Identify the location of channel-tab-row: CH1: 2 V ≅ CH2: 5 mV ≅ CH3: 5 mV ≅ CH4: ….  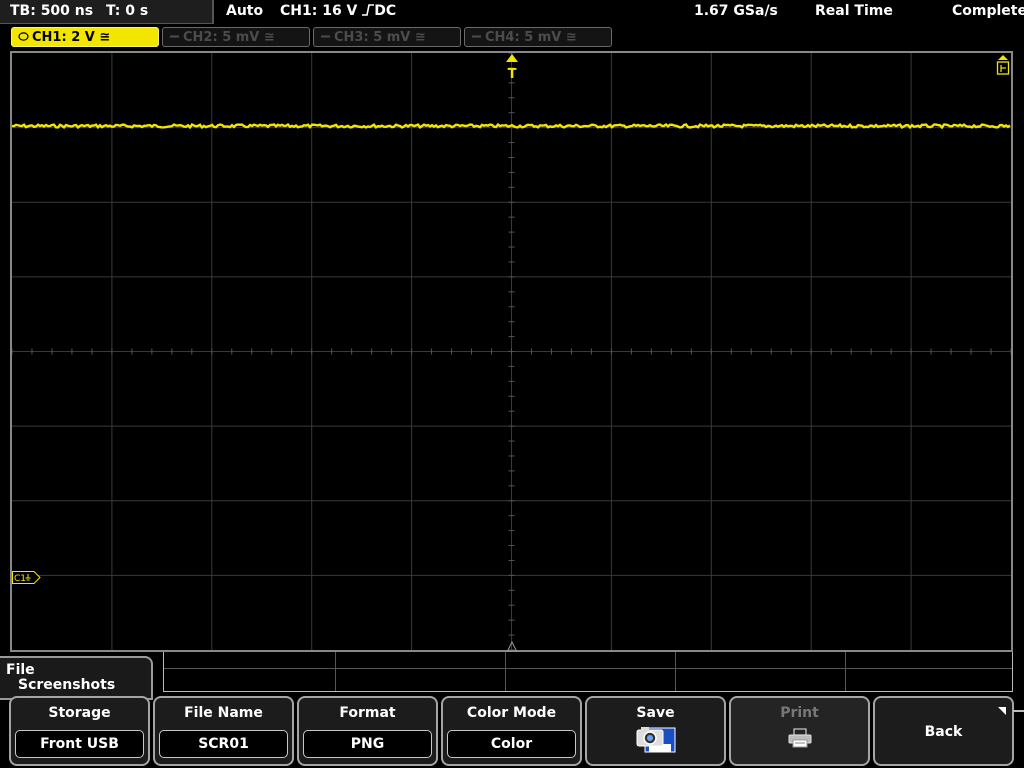
(512, 37).